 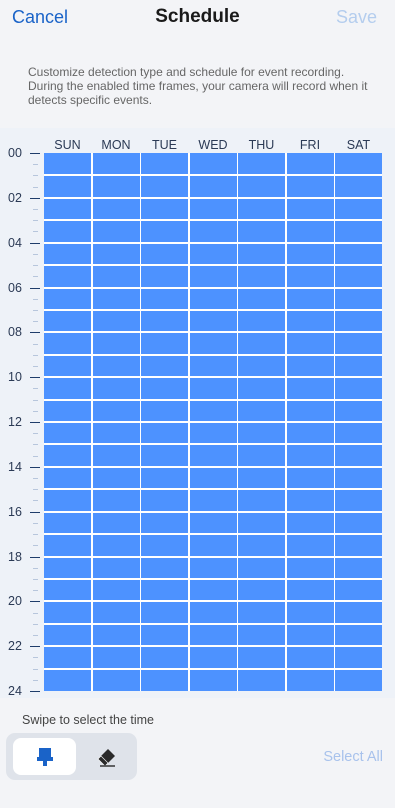 I want to click on select-all-button: Select All, so click(x=353, y=757).